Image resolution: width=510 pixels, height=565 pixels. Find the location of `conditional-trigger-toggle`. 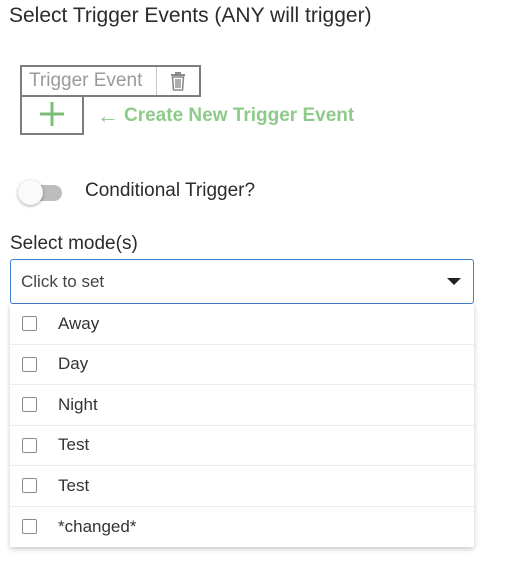

conditional-trigger-toggle is located at coordinates (42, 192).